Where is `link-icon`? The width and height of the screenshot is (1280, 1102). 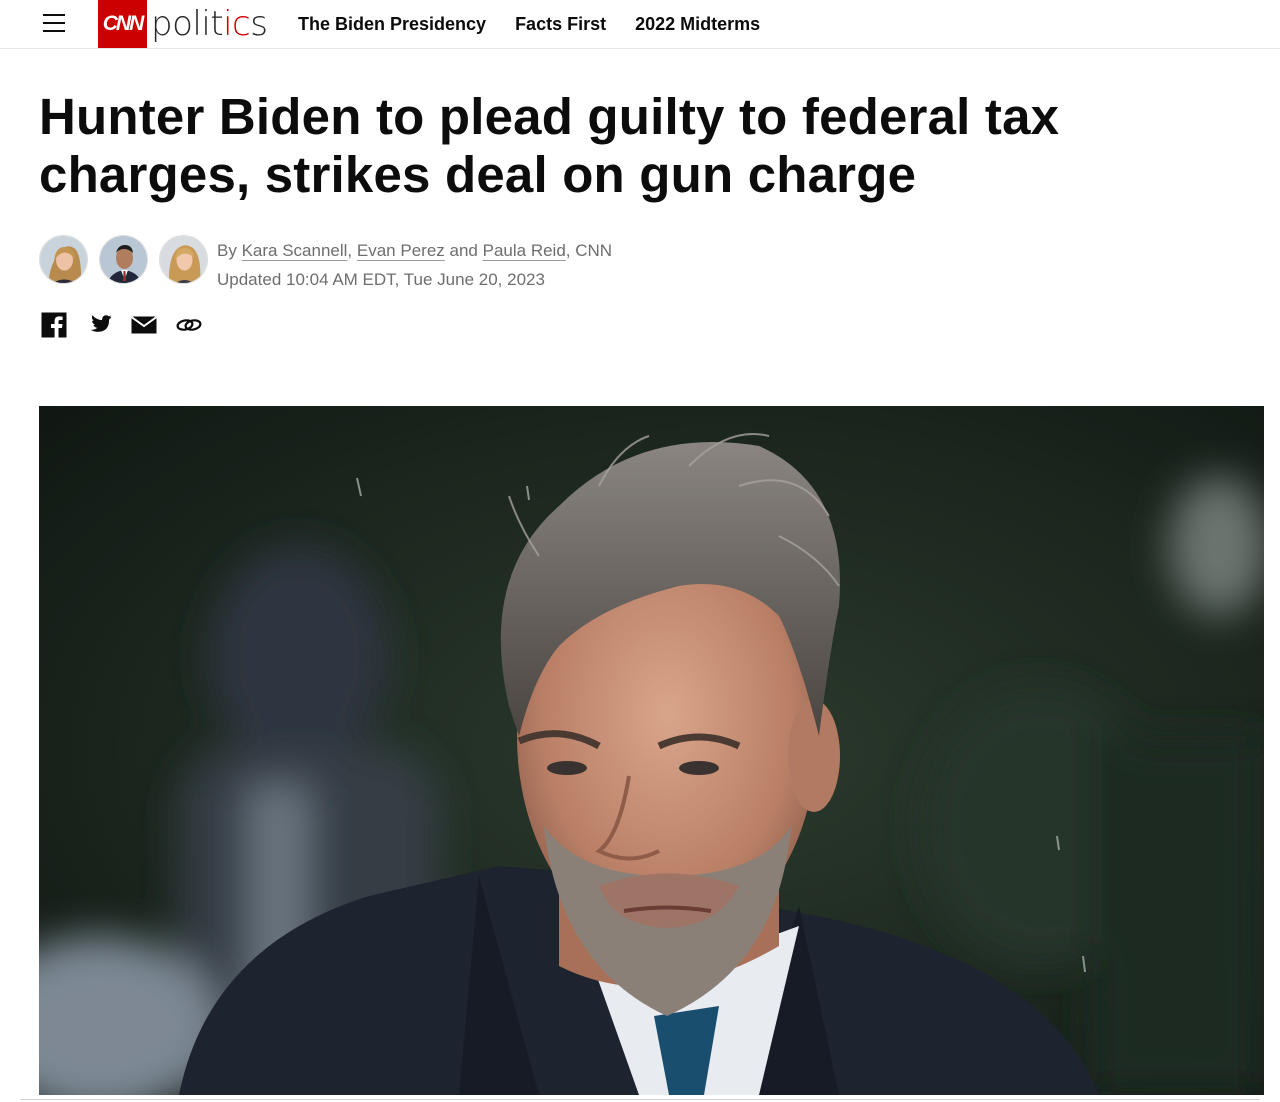 link-icon is located at coordinates (189, 325).